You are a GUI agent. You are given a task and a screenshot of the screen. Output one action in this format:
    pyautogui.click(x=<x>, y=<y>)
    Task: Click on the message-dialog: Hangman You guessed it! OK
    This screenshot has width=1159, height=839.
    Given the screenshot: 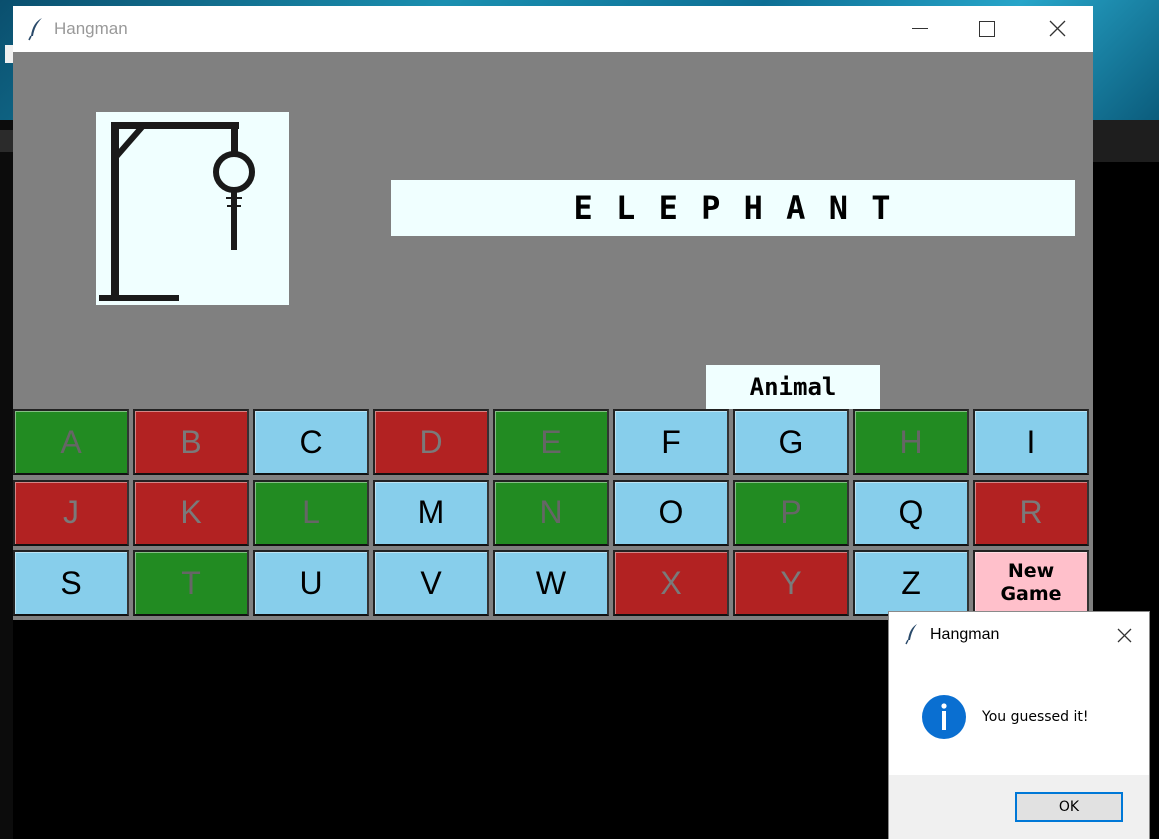 What is the action you would take?
    pyautogui.click(x=1019, y=725)
    